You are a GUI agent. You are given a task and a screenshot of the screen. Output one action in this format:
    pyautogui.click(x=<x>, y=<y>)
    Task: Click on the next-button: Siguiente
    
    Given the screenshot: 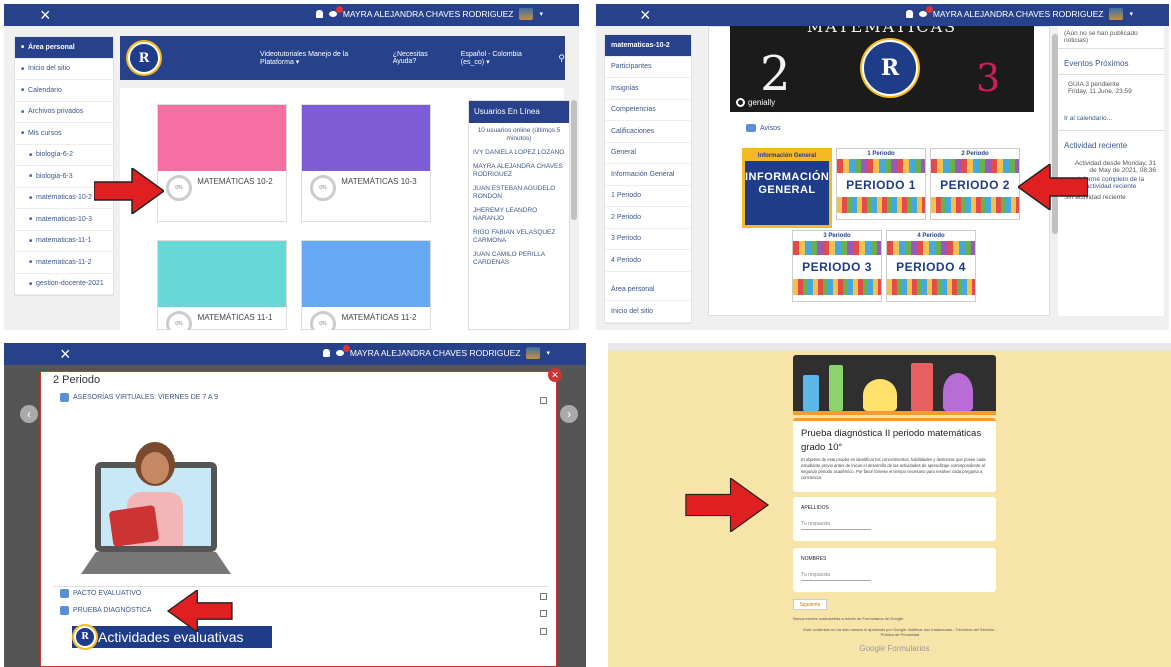 What is the action you would take?
    pyautogui.click(x=810, y=604)
    